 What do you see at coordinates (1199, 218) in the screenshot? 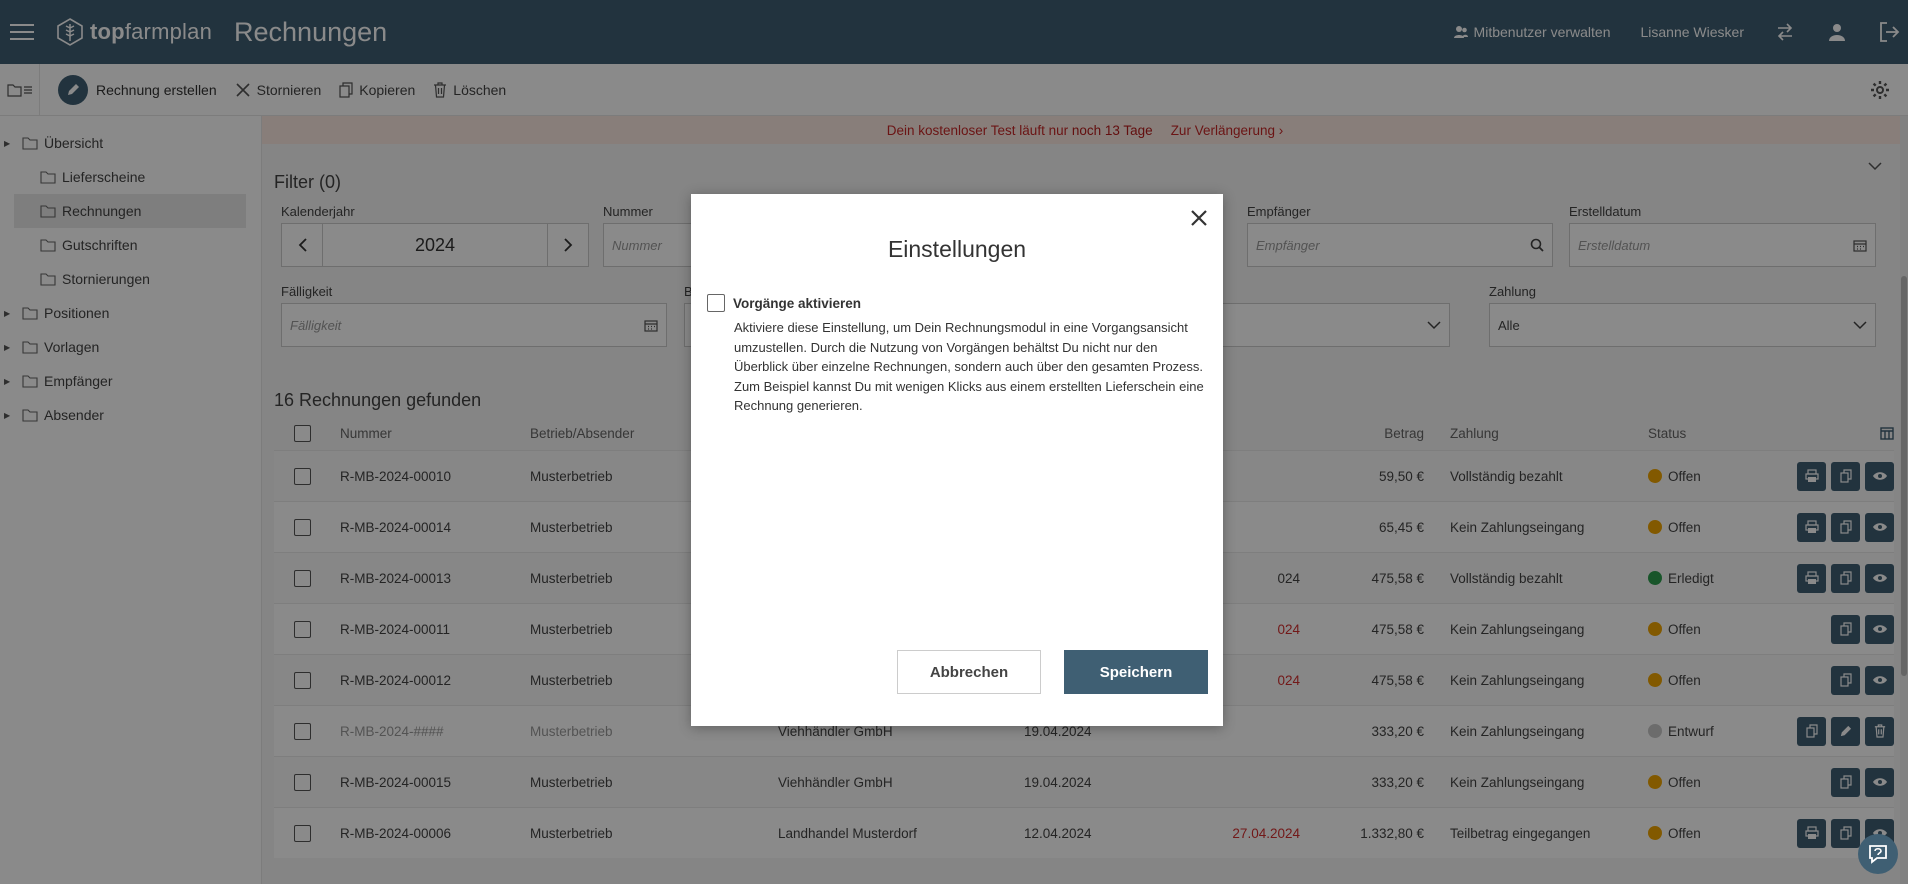
I see `close-icon` at bounding box center [1199, 218].